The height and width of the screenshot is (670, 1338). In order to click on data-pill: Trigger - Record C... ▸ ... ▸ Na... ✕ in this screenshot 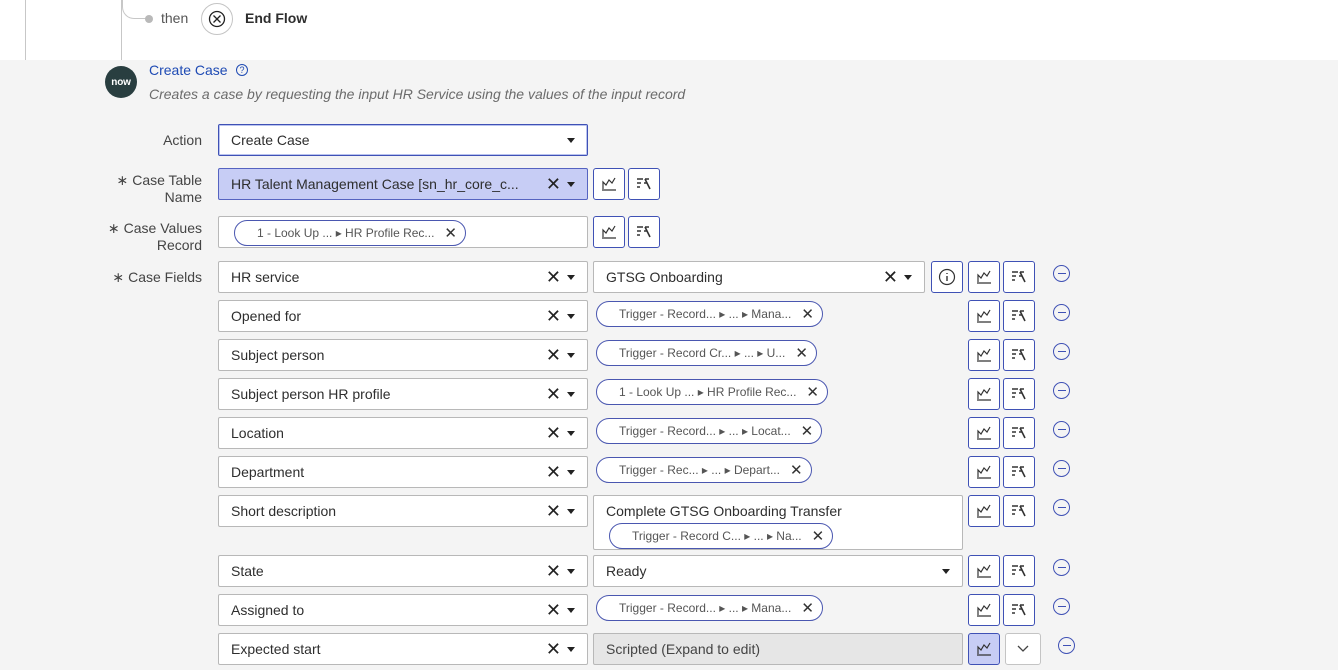, I will do `click(721, 536)`.